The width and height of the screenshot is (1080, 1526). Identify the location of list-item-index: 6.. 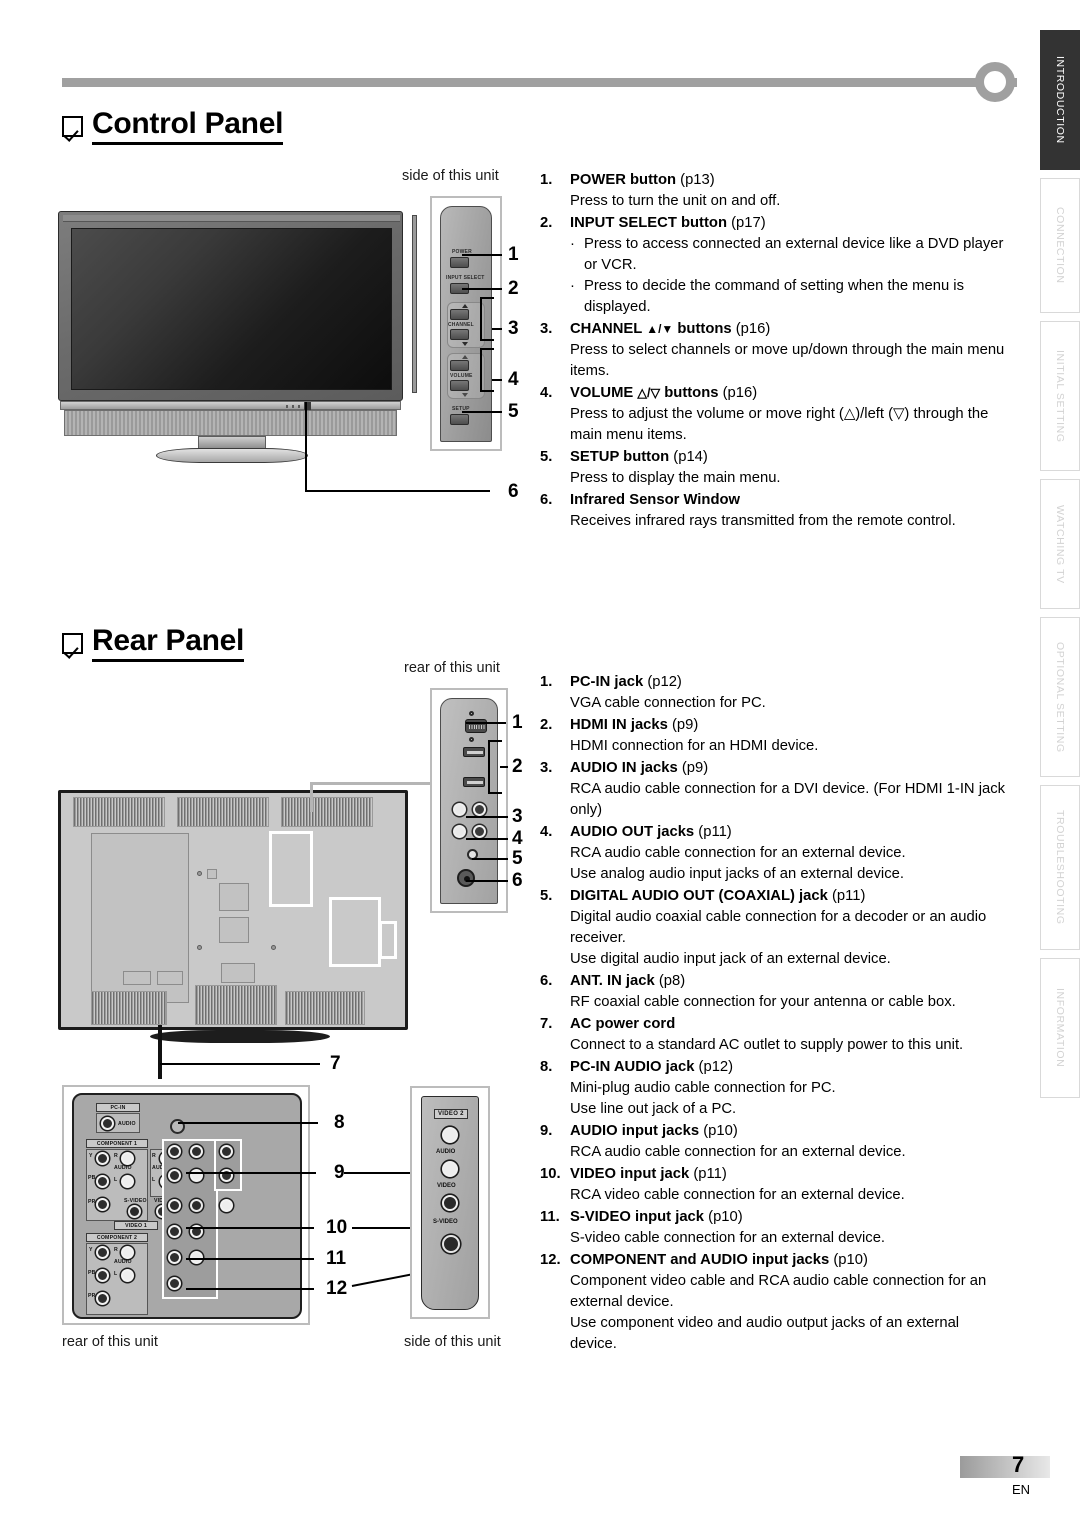
(546, 981).